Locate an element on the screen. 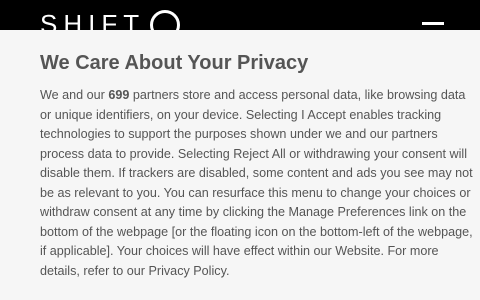  partner-count: 699 is located at coordinates (119, 95).